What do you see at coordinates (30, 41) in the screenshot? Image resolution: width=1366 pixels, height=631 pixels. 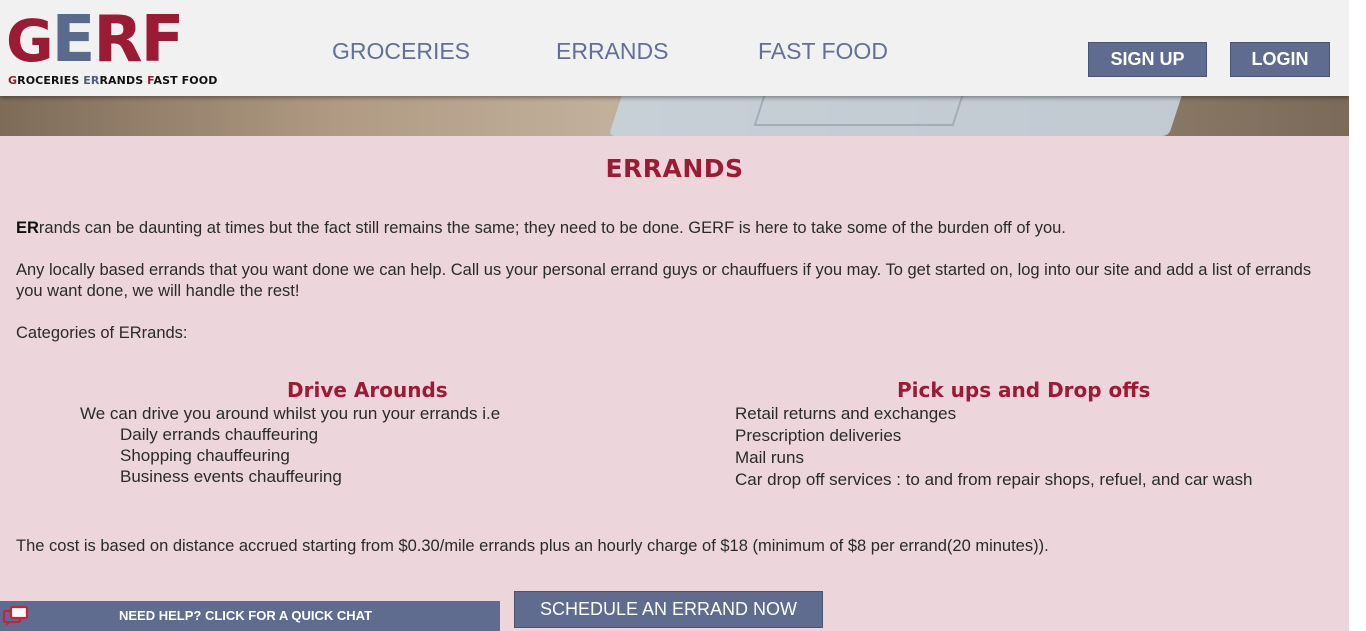 I see `logo-letter-g: G` at bounding box center [30, 41].